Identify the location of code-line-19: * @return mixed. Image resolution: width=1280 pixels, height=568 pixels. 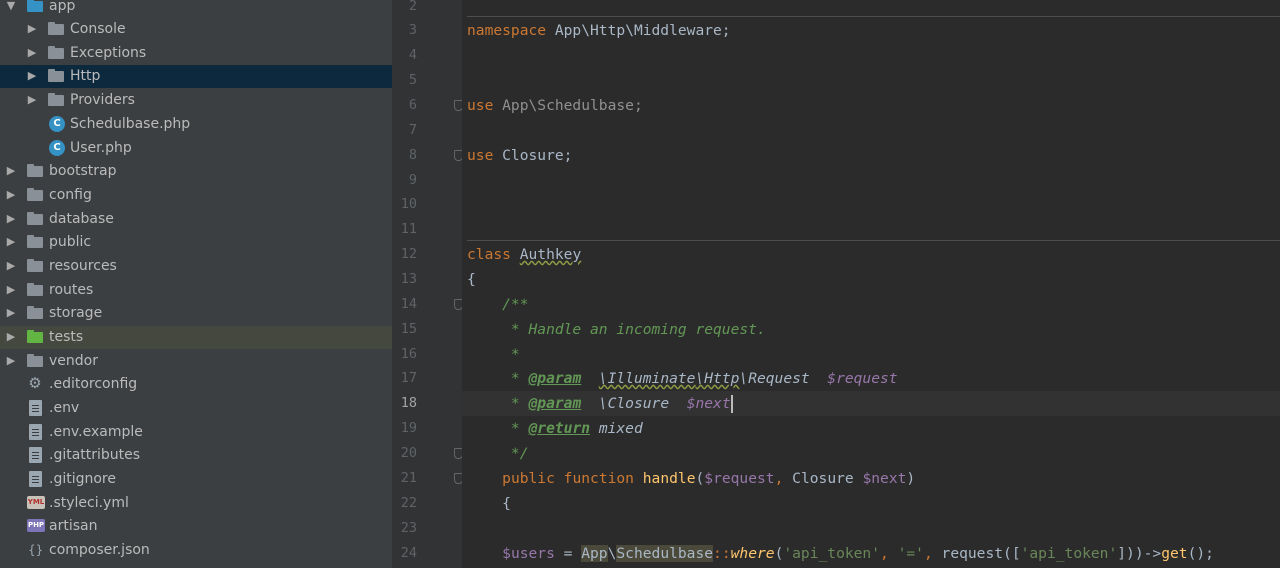
(555, 428).